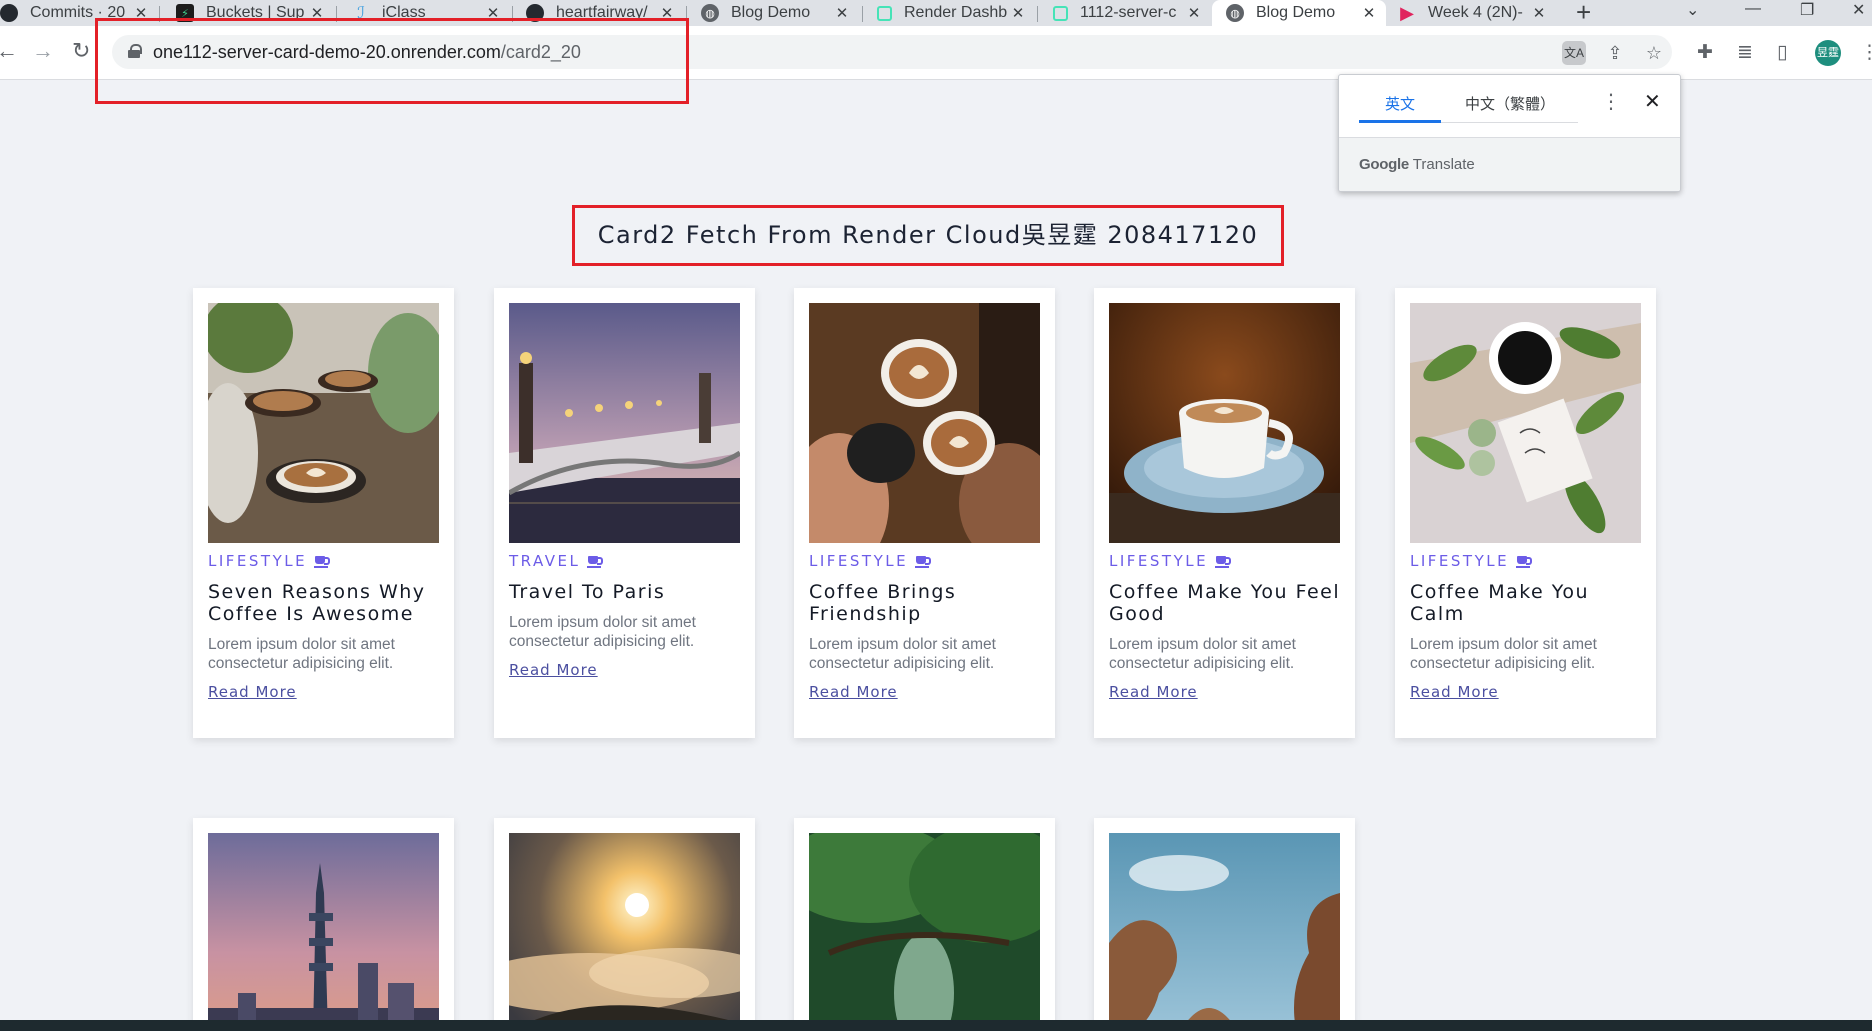 This screenshot has width=1872, height=1031. What do you see at coordinates (323, 423) in the screenshot?
I see `card-image-coffee-cups` at bounding box center [323, 423].